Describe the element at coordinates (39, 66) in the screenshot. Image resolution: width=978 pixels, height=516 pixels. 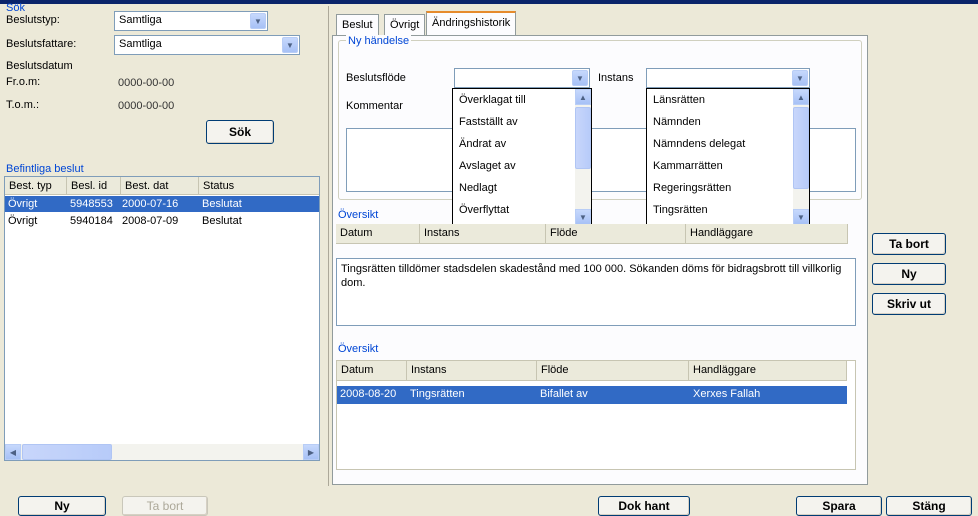
I see `beslutsdatum-label: Beslutsdatum` at that location.